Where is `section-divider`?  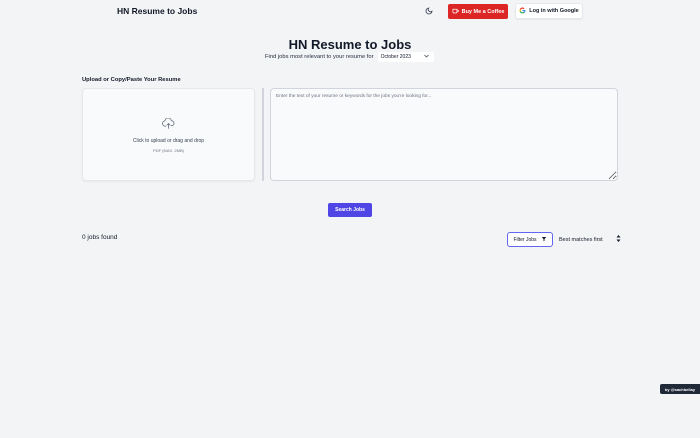
section-divider is located at coordinates (263, 134).